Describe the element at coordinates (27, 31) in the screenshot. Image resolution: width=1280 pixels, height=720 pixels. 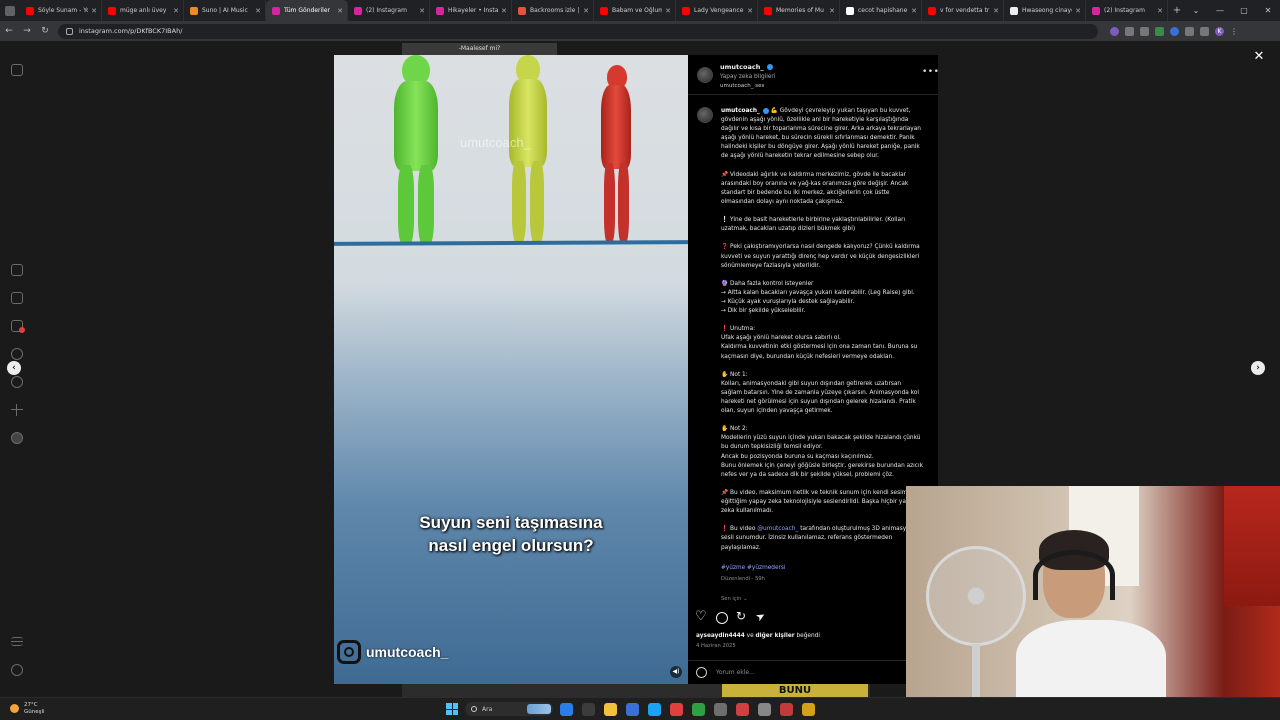
I see `forward-button: →` at that location.